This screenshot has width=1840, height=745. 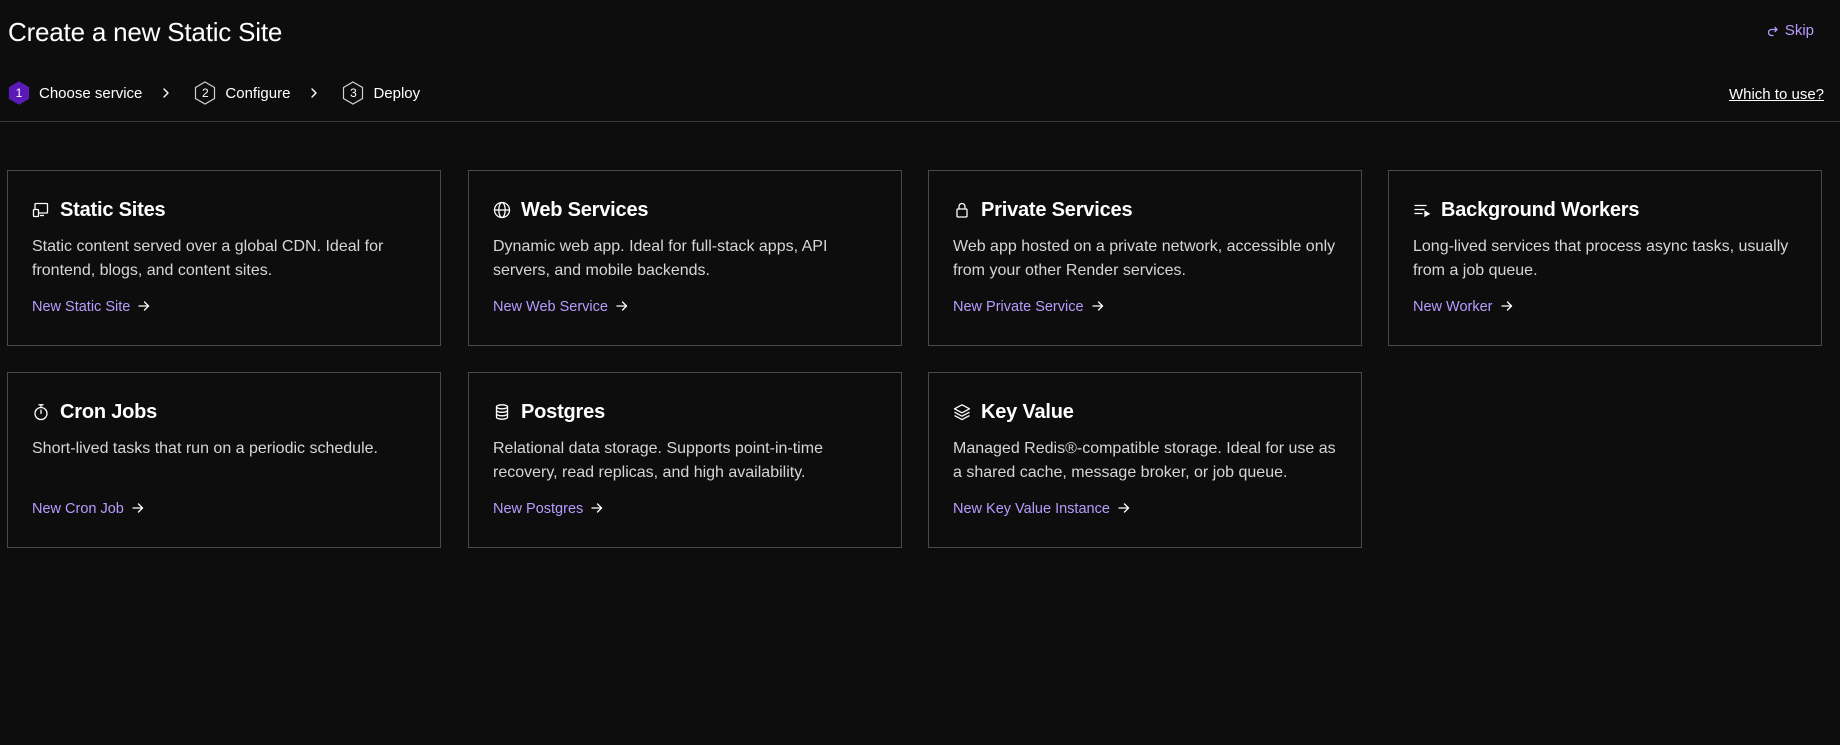 What do you see at coordinates (563, 411) in the screenshot?
I see `card-title: Postgres` at bounding box center [563, 411].